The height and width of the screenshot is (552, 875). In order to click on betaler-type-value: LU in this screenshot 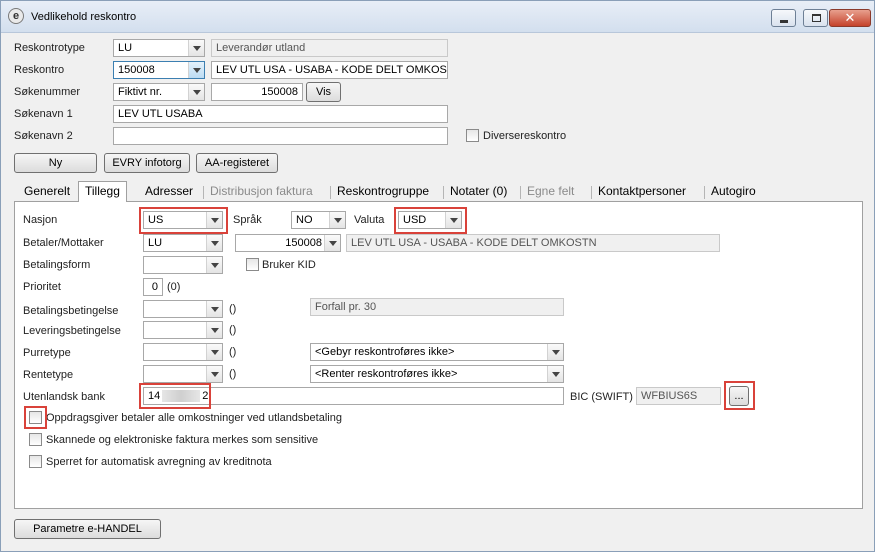, I will do `click(155, 243)`.